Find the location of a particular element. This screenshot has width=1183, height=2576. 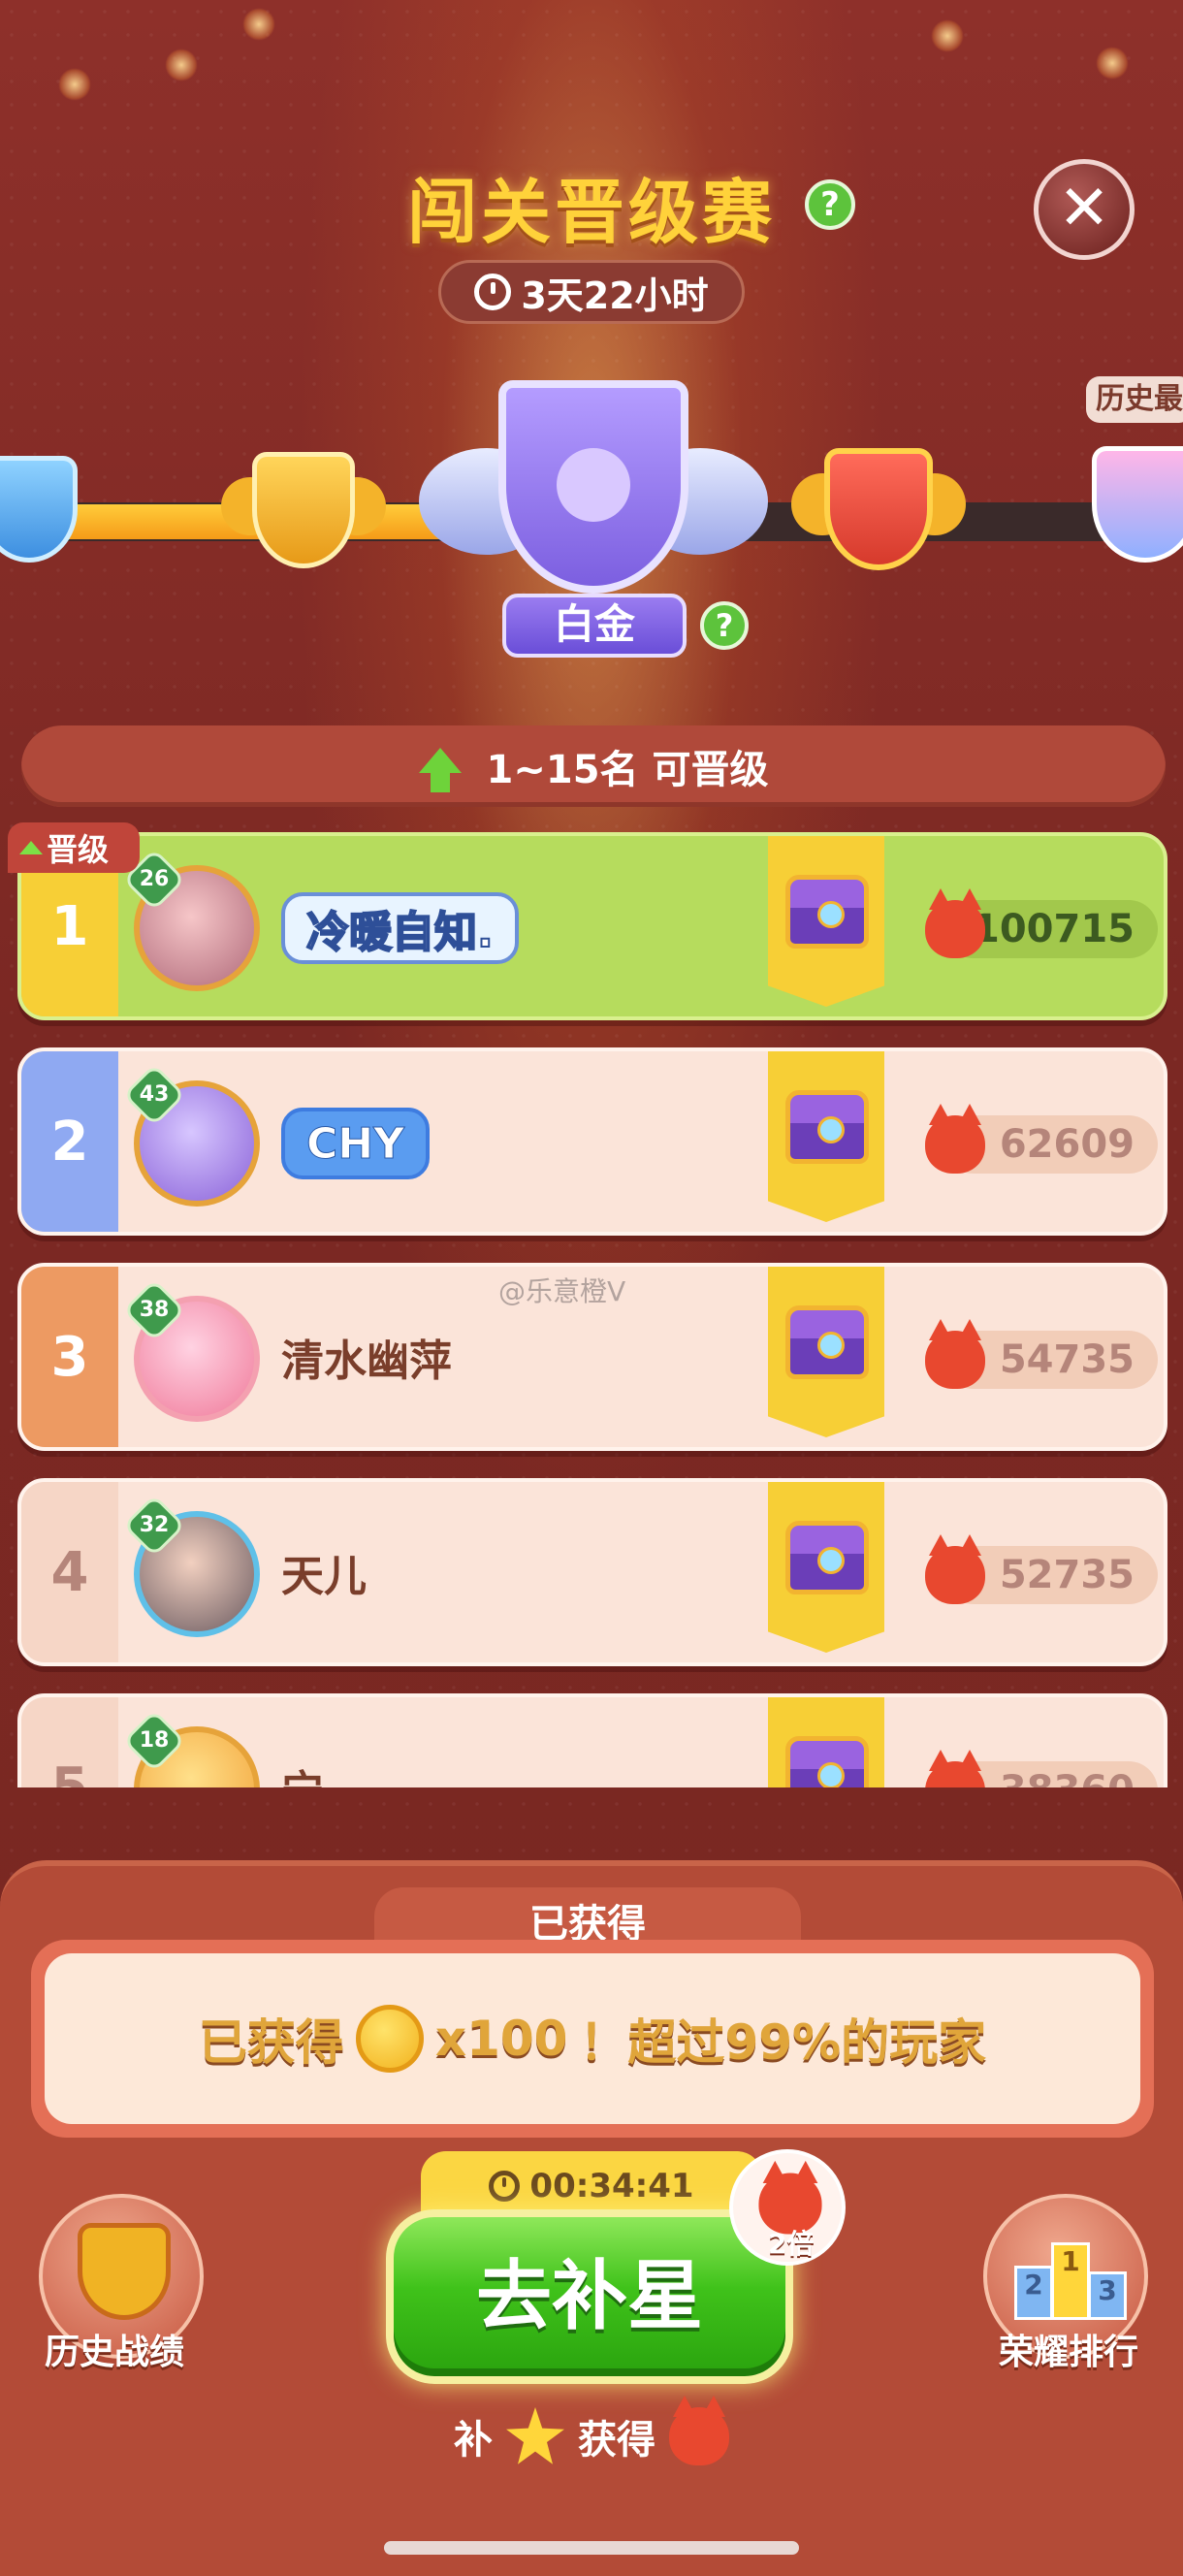

player-name: 冷暖自知. is located at coordinates (400, 928).